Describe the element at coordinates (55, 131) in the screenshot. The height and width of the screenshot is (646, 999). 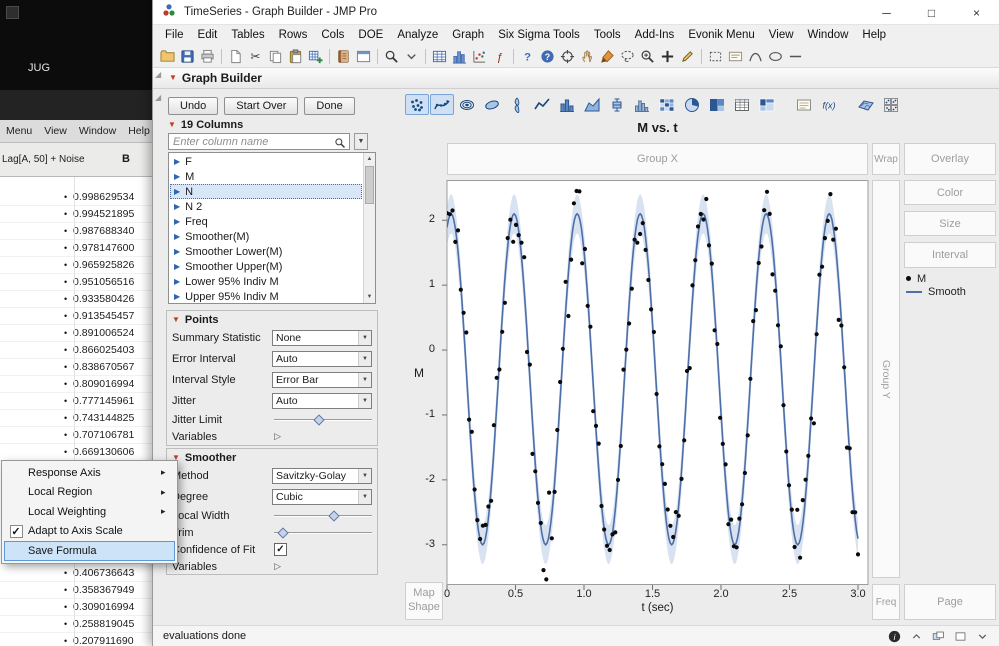
I see `bg-menu-view: View` at that location.